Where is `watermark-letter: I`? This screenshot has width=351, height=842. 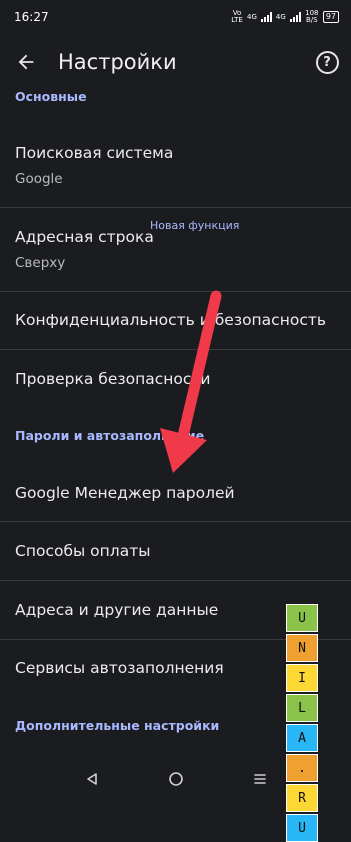
watermark-letter: I is located at coordinates (302, 678).